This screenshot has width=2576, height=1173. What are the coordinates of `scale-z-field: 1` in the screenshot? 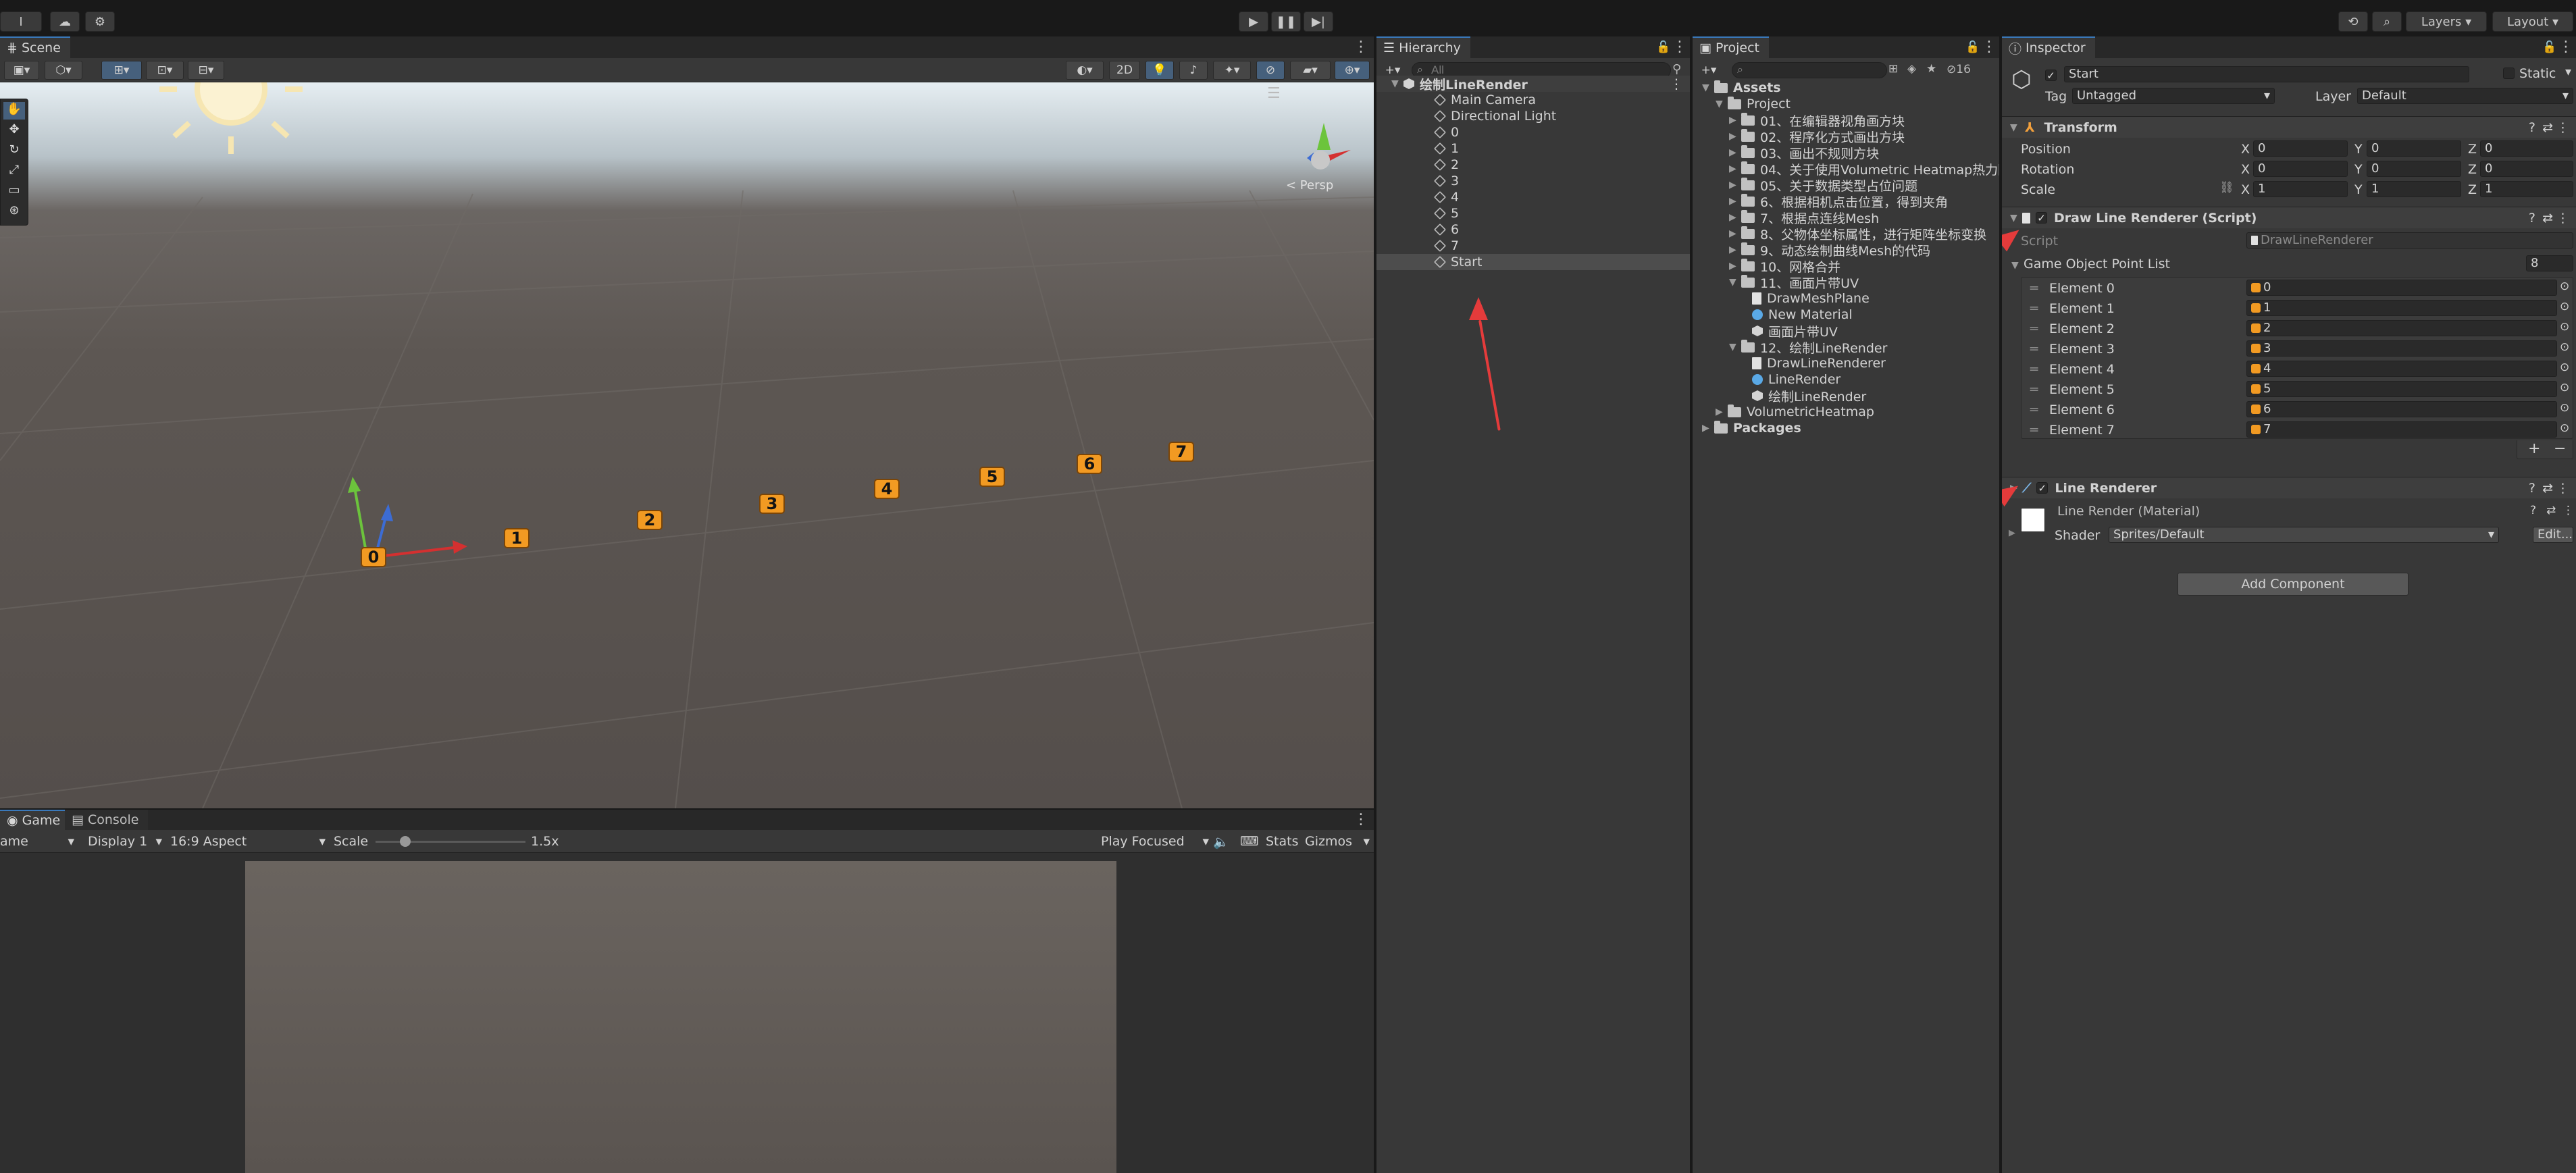 It's located at (2526, 189).